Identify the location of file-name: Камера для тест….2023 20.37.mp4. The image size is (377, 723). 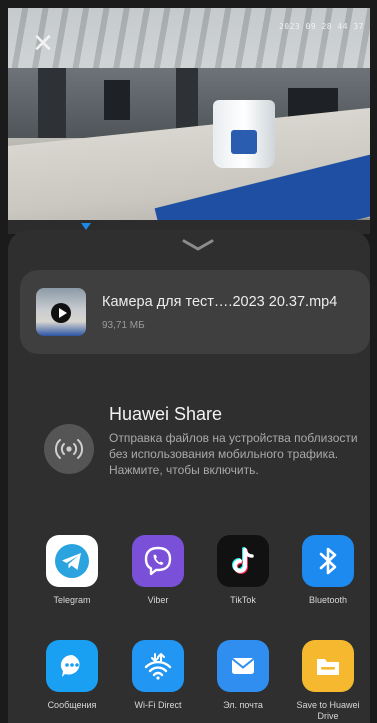
(220, 302).